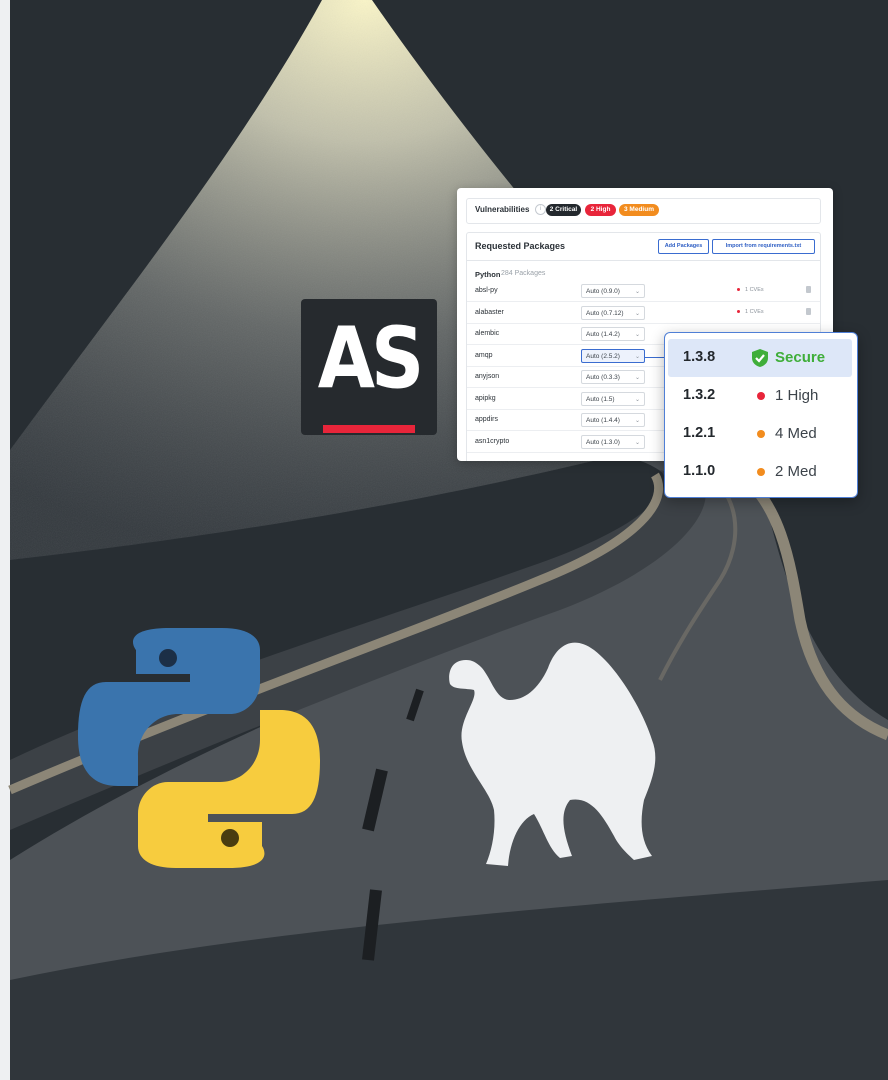 This screenshot has width=888, height=1080. Describe the element at coordinates (683, 246) in the screenshot. I see `add-packages-button: Add Packages` at that location.